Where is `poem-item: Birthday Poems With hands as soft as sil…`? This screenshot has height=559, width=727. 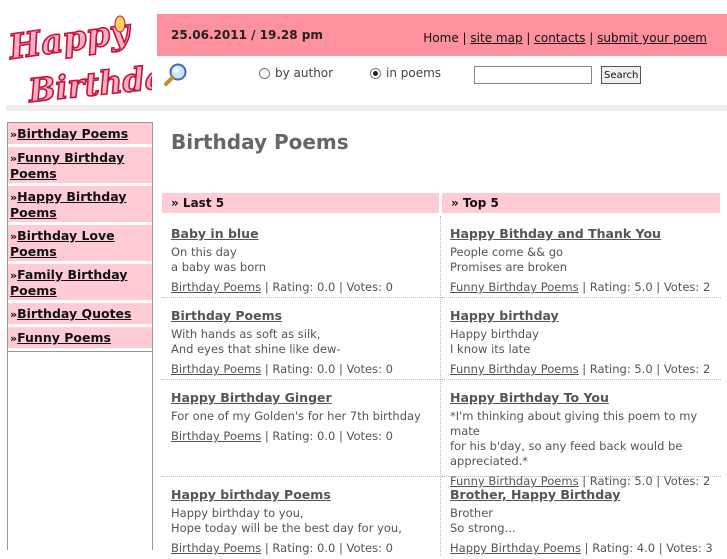
poem-item: Birthday Poems With hands as soft as sil… is located at coordinates (301, 339).